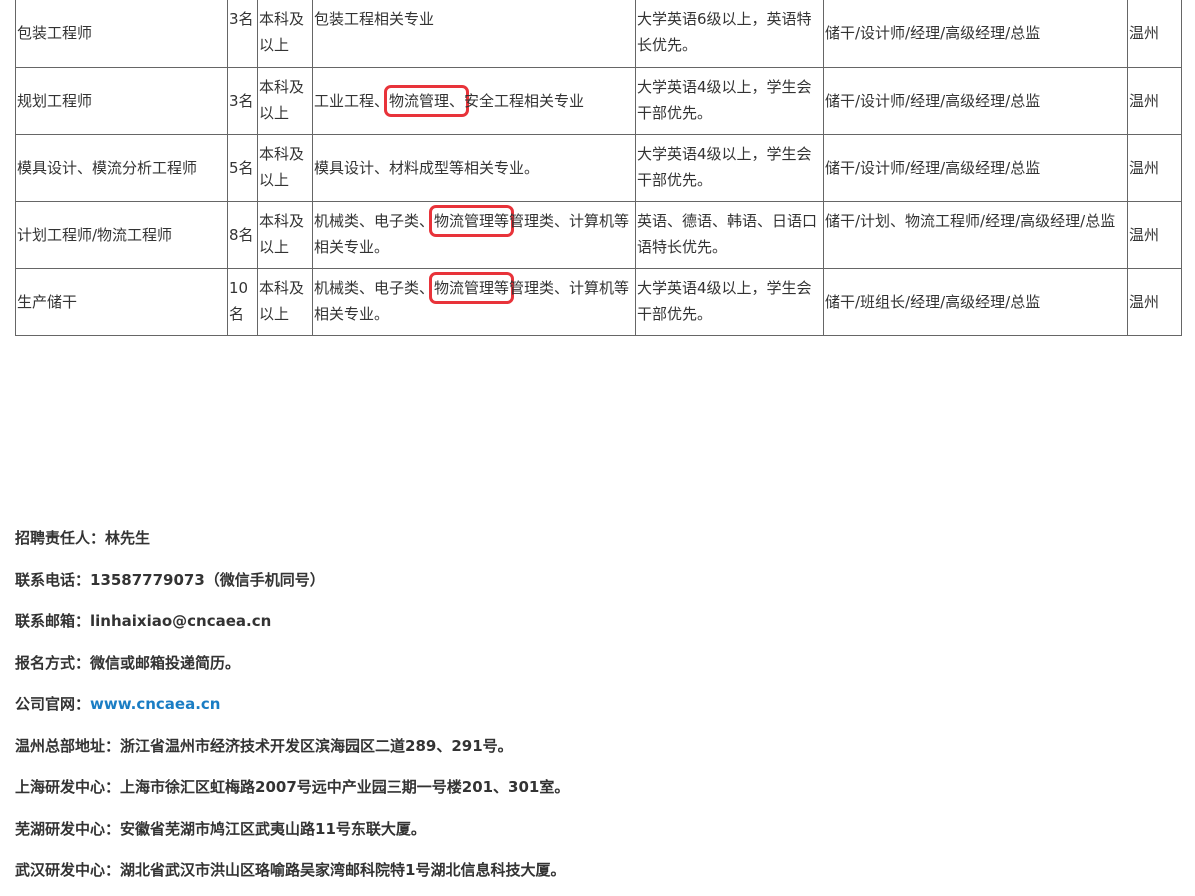 Image resolution: width=1195 pixels, height=896 pixels. What do you see at coordinates (155, 704) in the screenshot?
I see `website-link: www.cncaea.cn` at bounding box center [155, 704].